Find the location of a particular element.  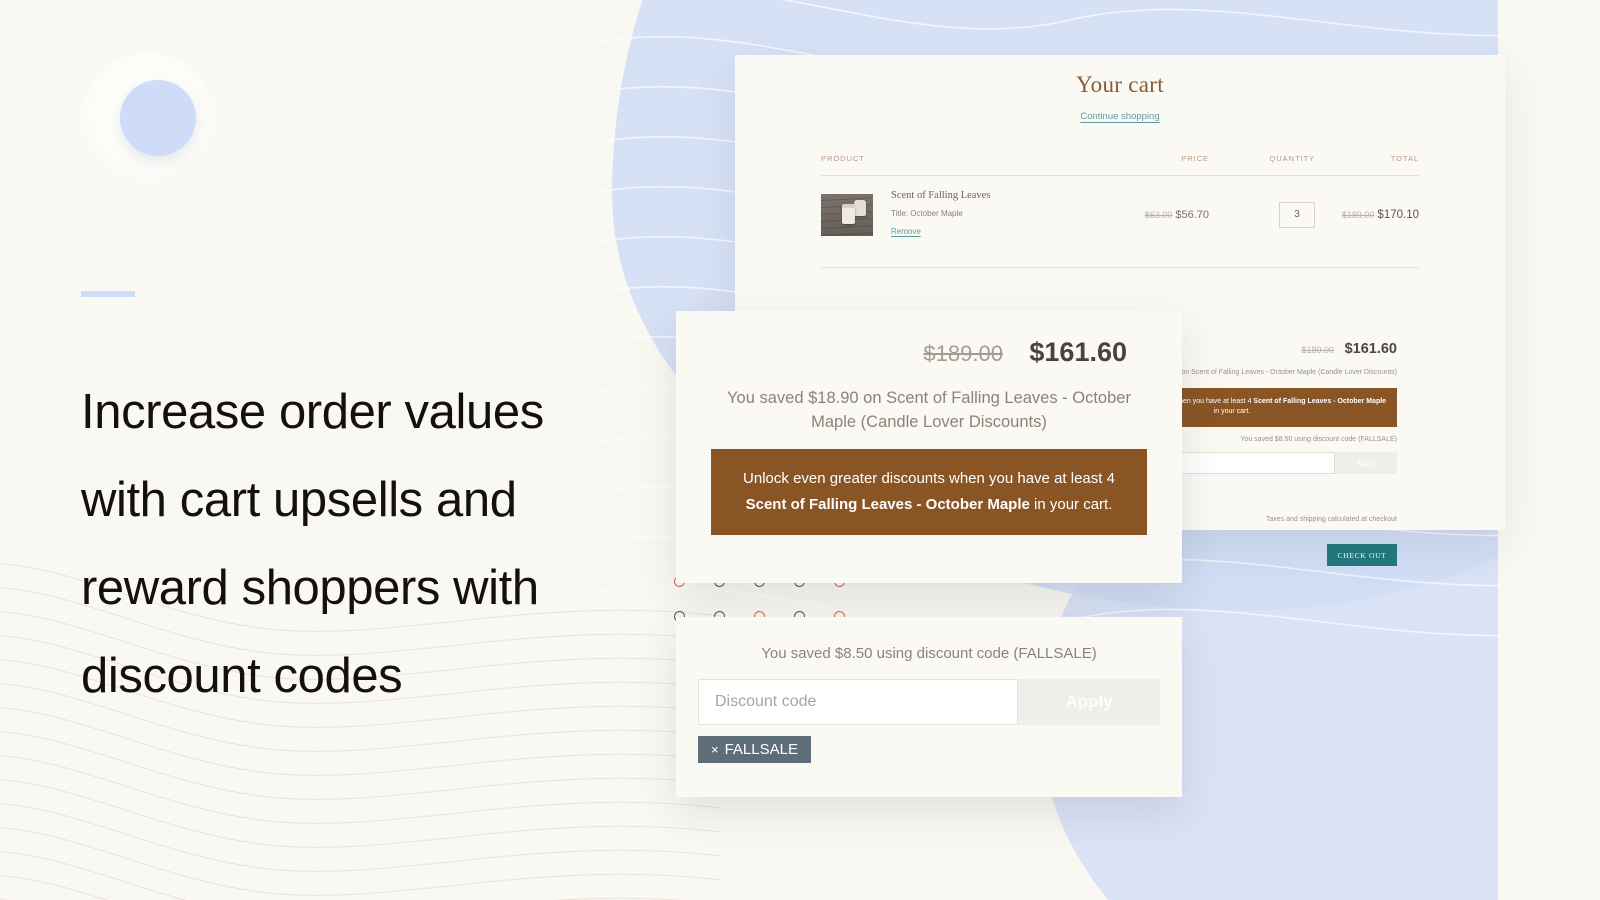

logo-circle-icon is located at coordinates (158, 118).